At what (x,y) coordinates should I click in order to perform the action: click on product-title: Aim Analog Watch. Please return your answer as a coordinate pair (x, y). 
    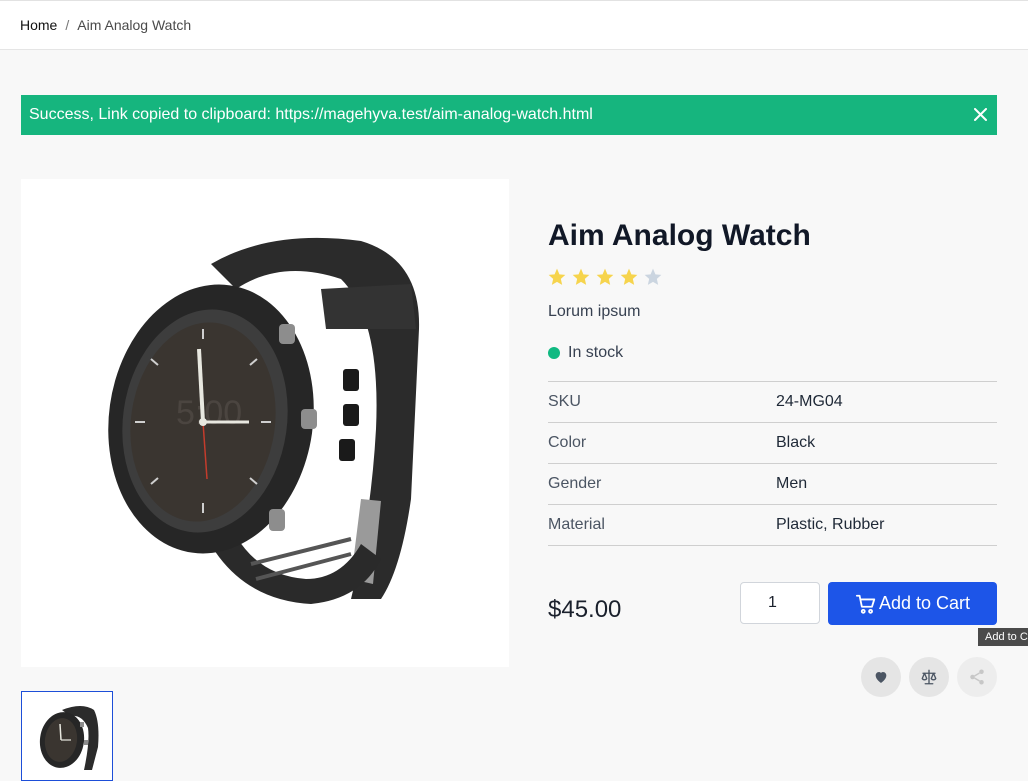
    Looking at the image, I should click on (679, 235).